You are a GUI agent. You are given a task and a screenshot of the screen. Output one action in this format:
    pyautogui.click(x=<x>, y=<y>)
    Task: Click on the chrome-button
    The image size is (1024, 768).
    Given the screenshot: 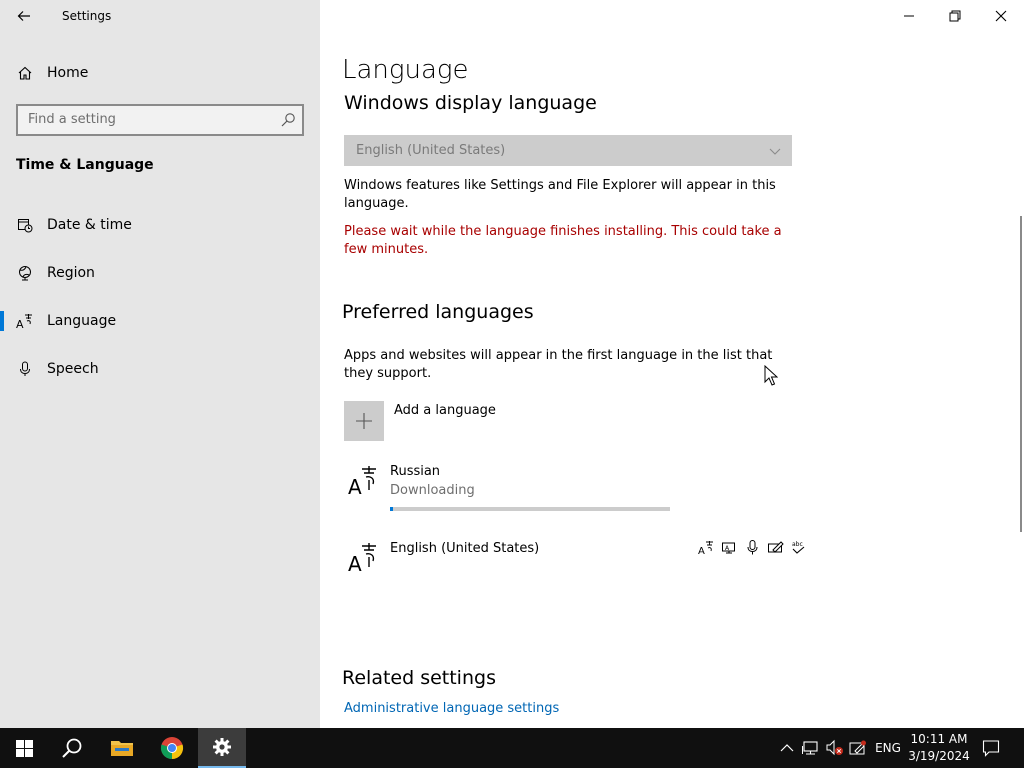 What is the action you would take?
    pyautogui.click(x=172, y=748)
    